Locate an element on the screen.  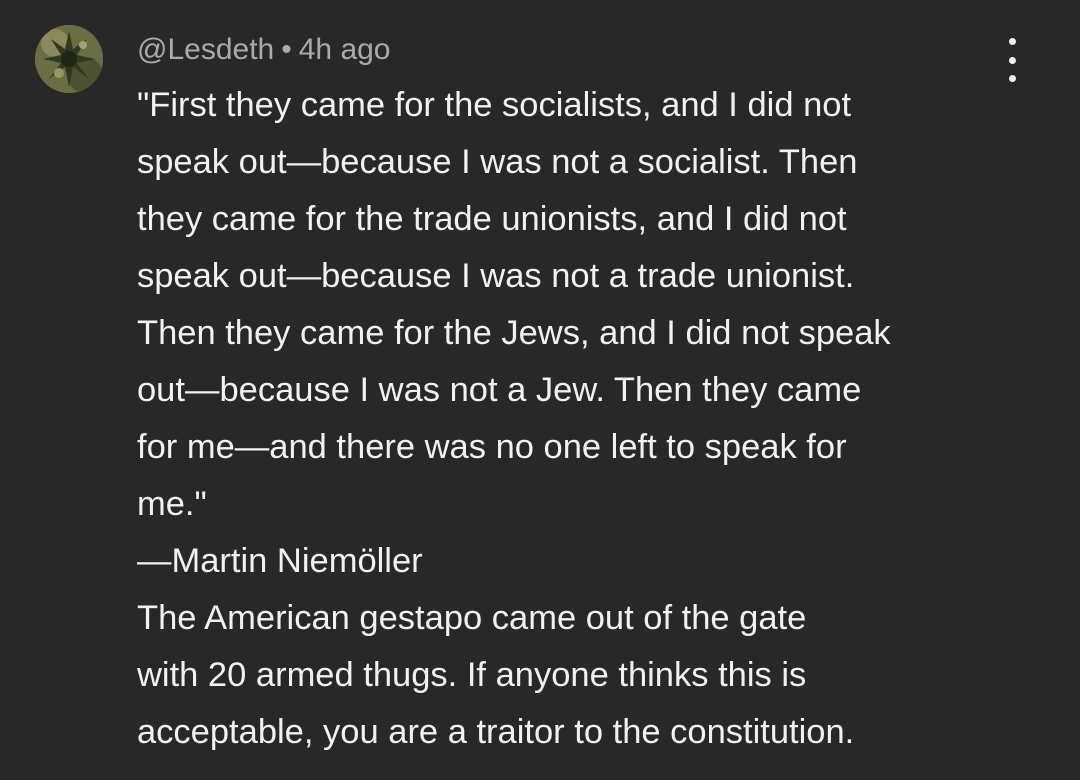
author-avatar is located at coordinates (69, 59).